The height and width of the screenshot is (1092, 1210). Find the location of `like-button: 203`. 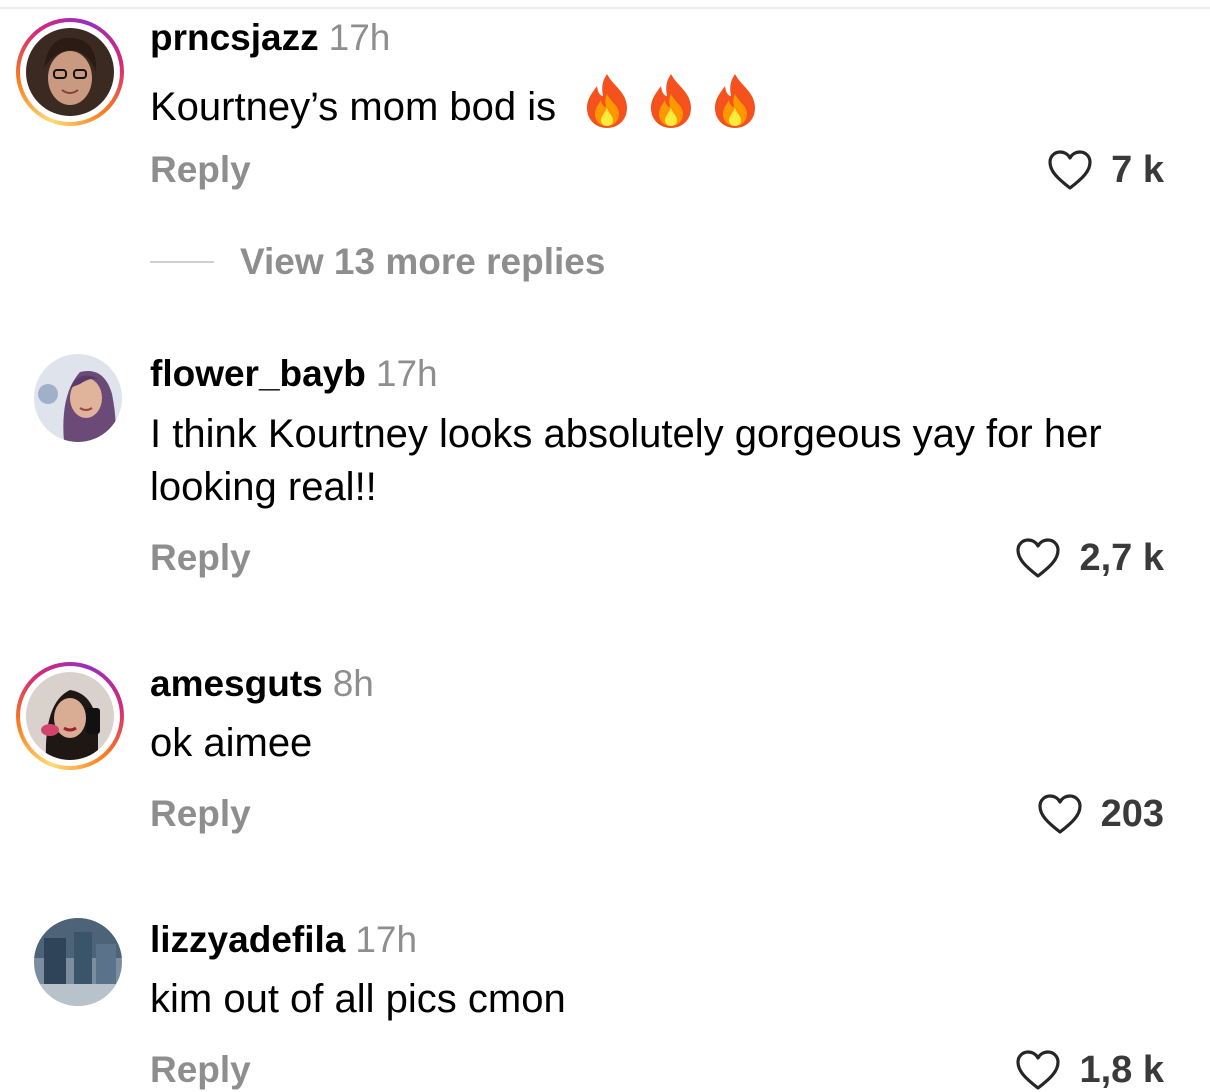

like-button: 203 is located at coordinates (1100, 814).